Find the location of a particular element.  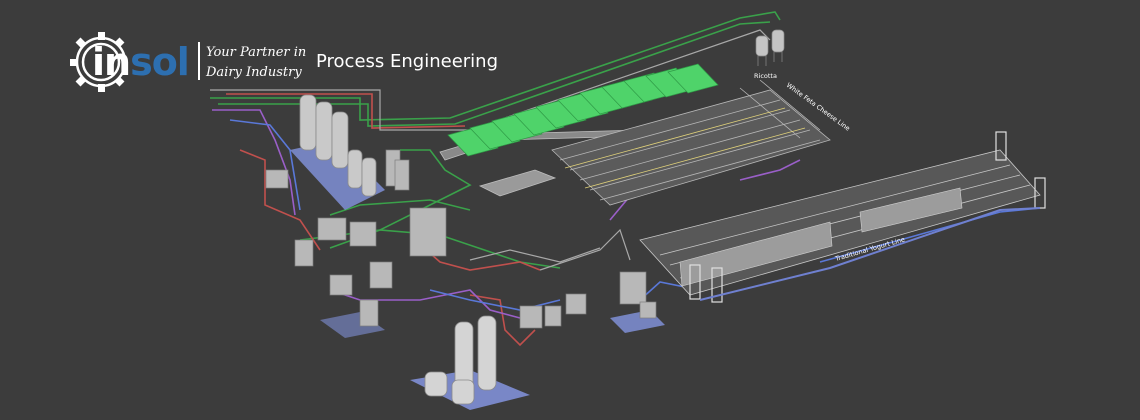

brand-wordmark: insol is located at coordinates (141, 62).